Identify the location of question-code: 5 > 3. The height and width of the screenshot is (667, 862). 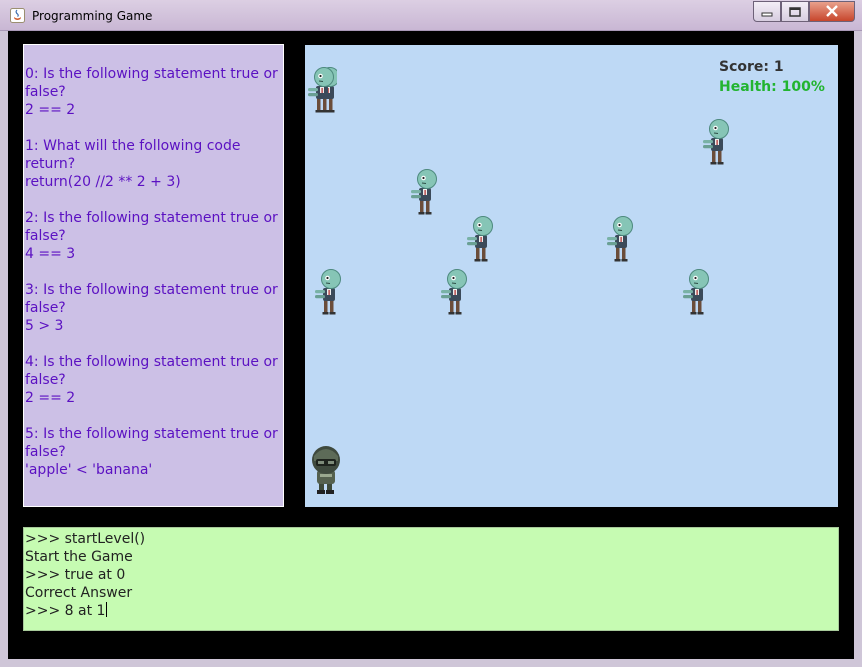
(44, 326).